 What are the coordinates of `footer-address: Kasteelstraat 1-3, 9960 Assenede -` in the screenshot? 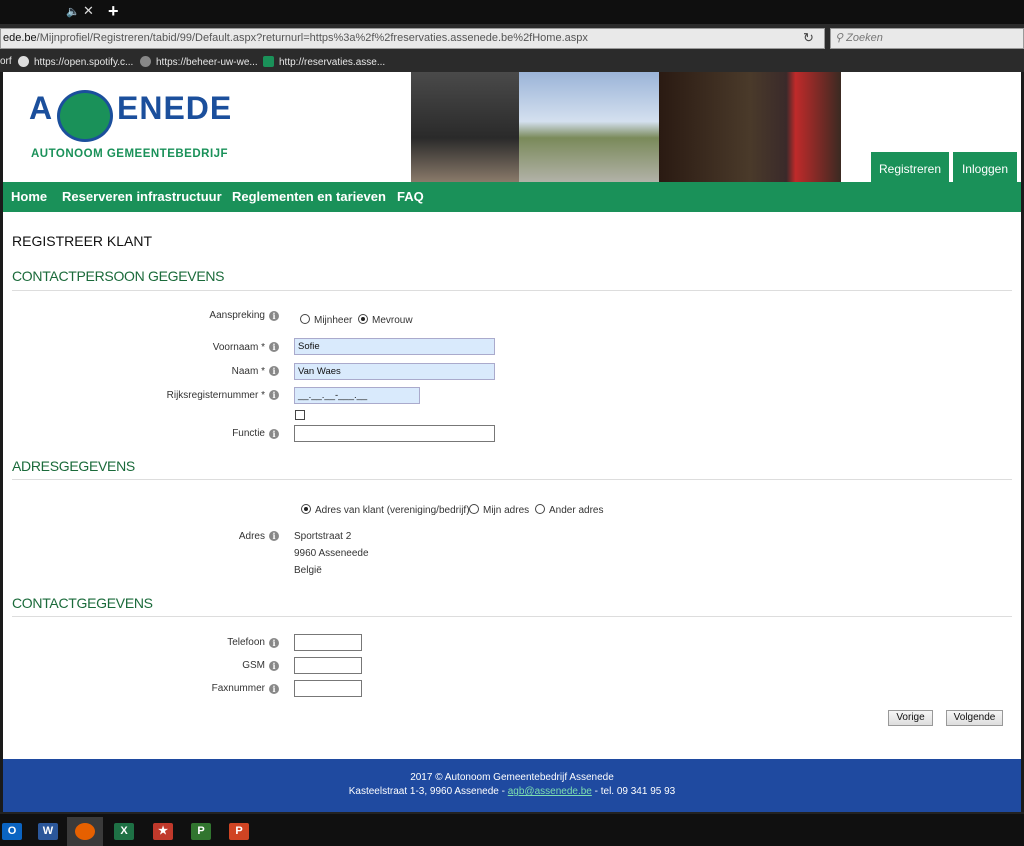 It's located at (428, 791).